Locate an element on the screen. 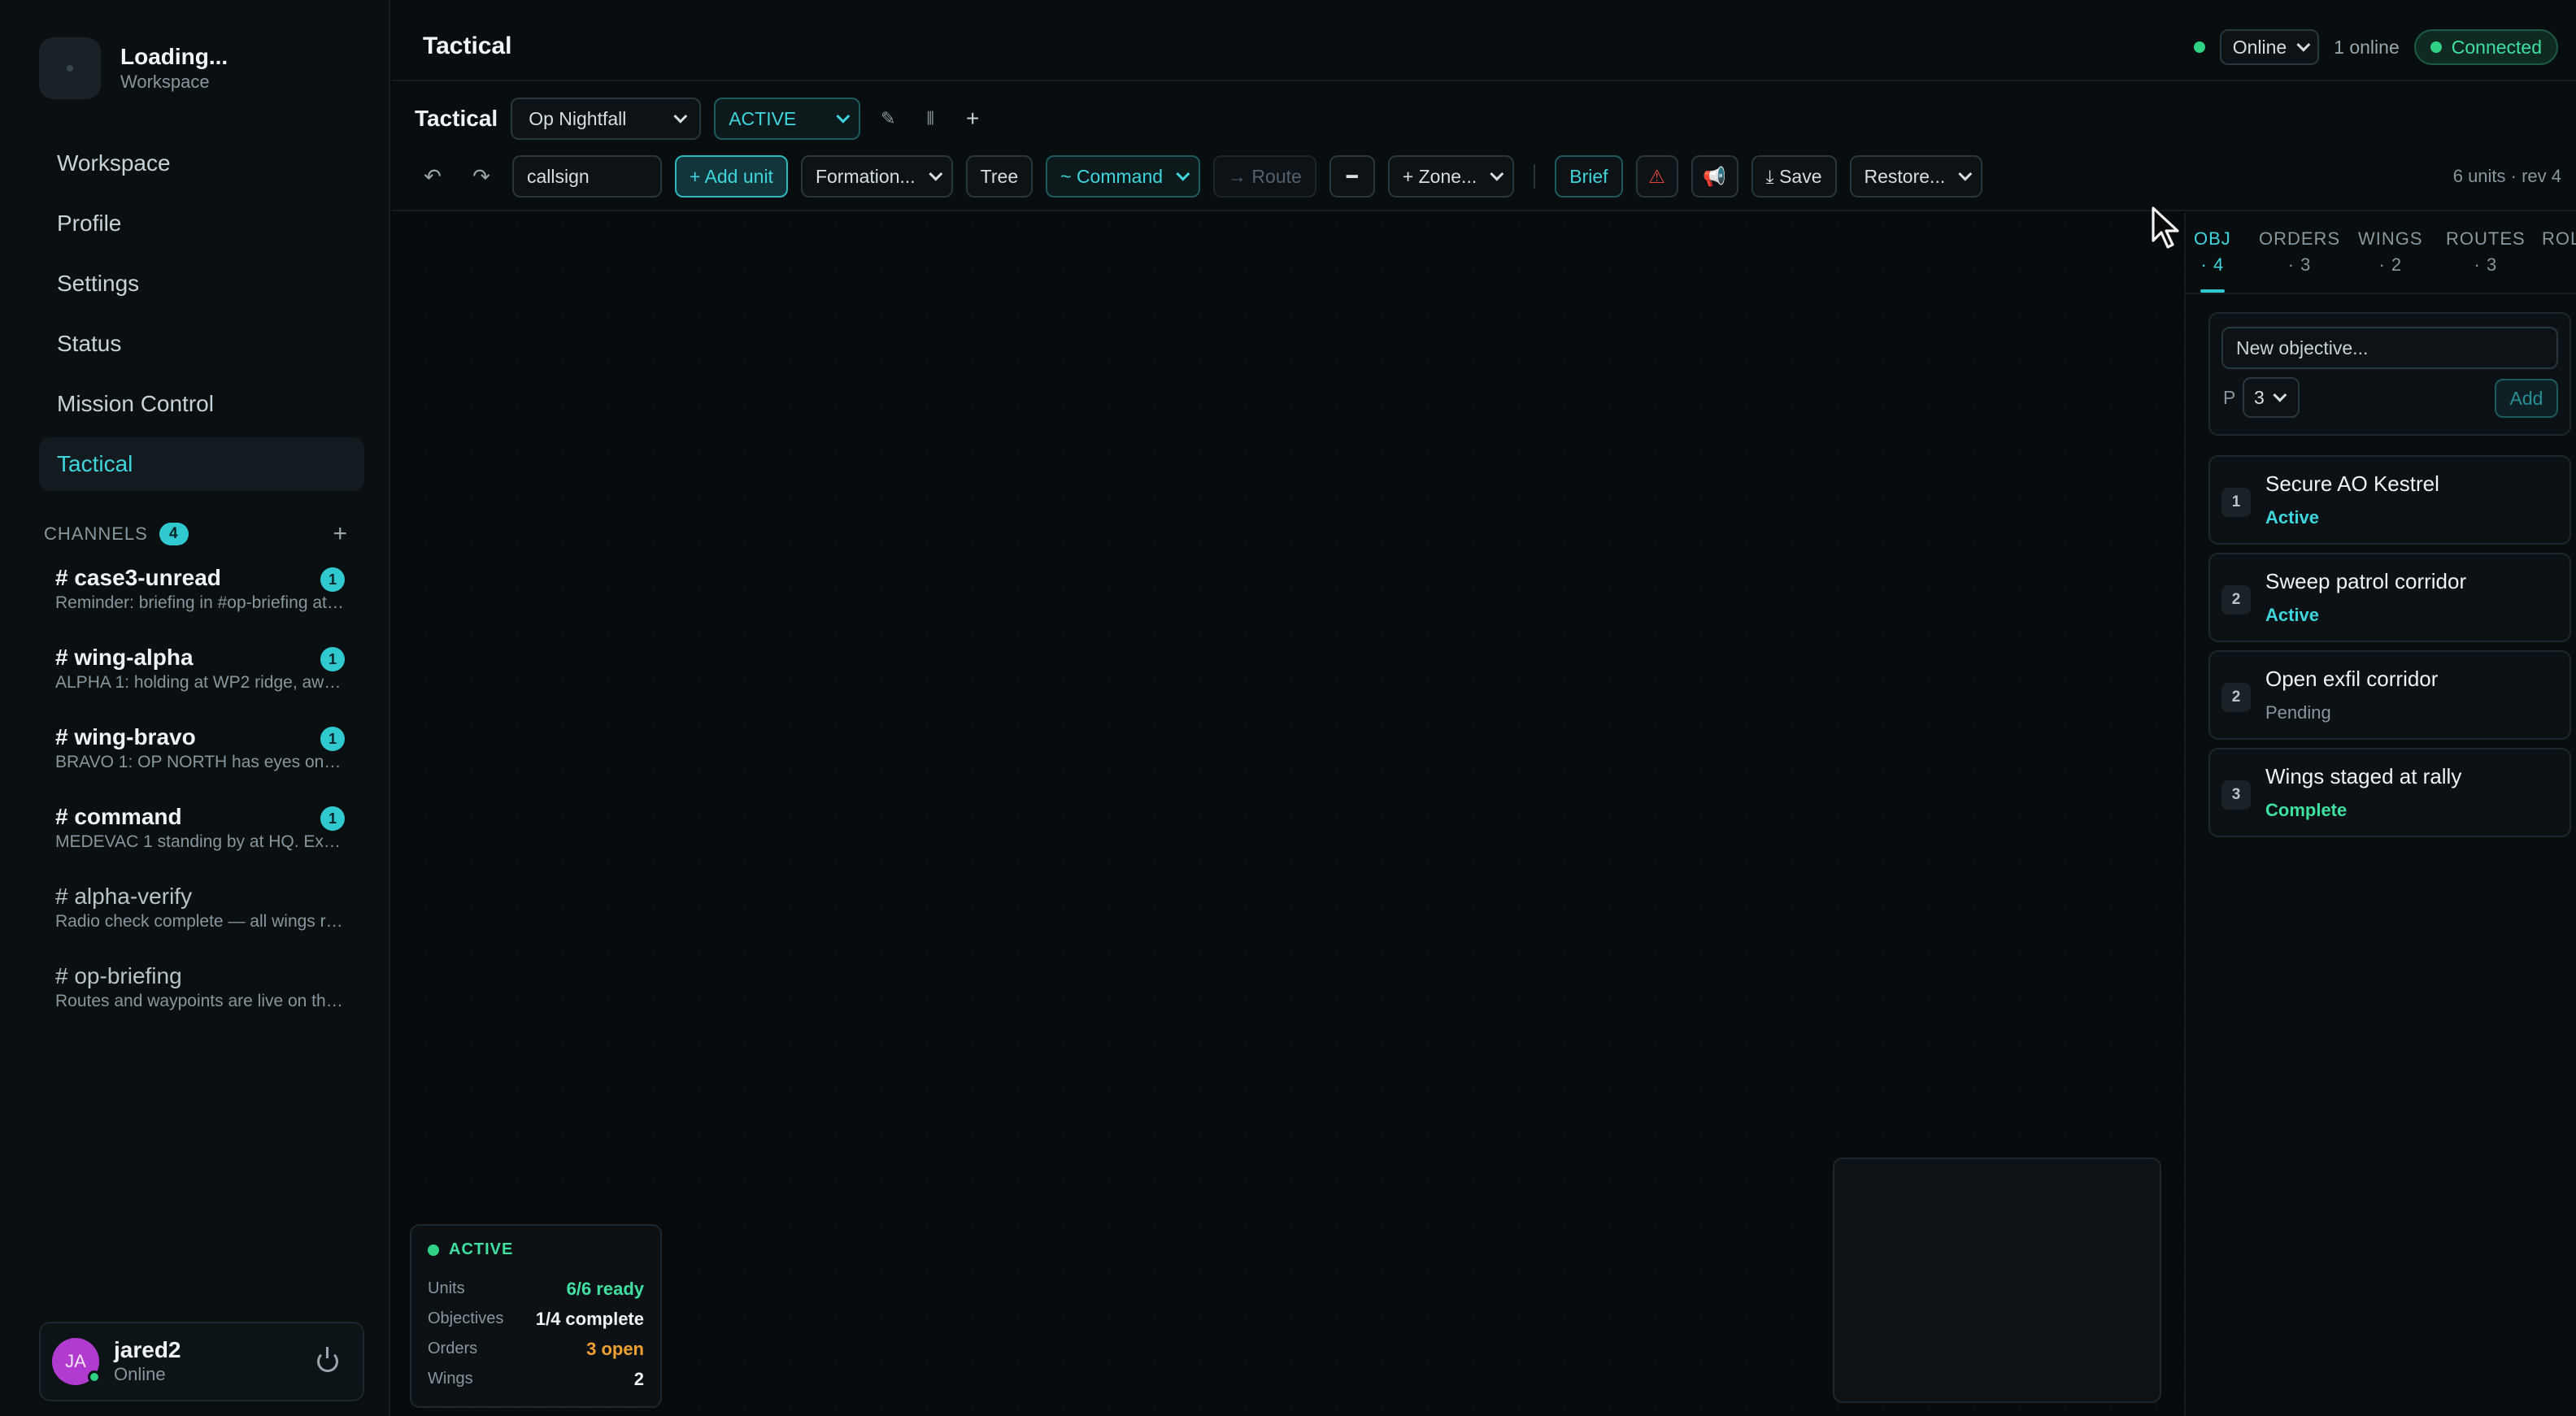  objective-card: 2 Sweep patrol corridor Active is located at coordinates (2389, 597).